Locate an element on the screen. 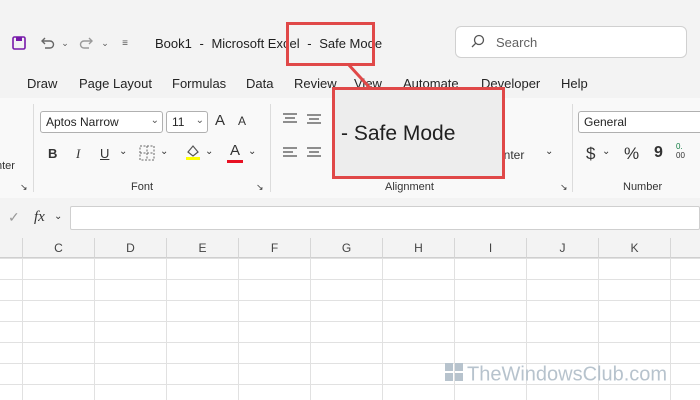  formula-bar: ✓ fx ⌄ is located at coordinates (350, 218).